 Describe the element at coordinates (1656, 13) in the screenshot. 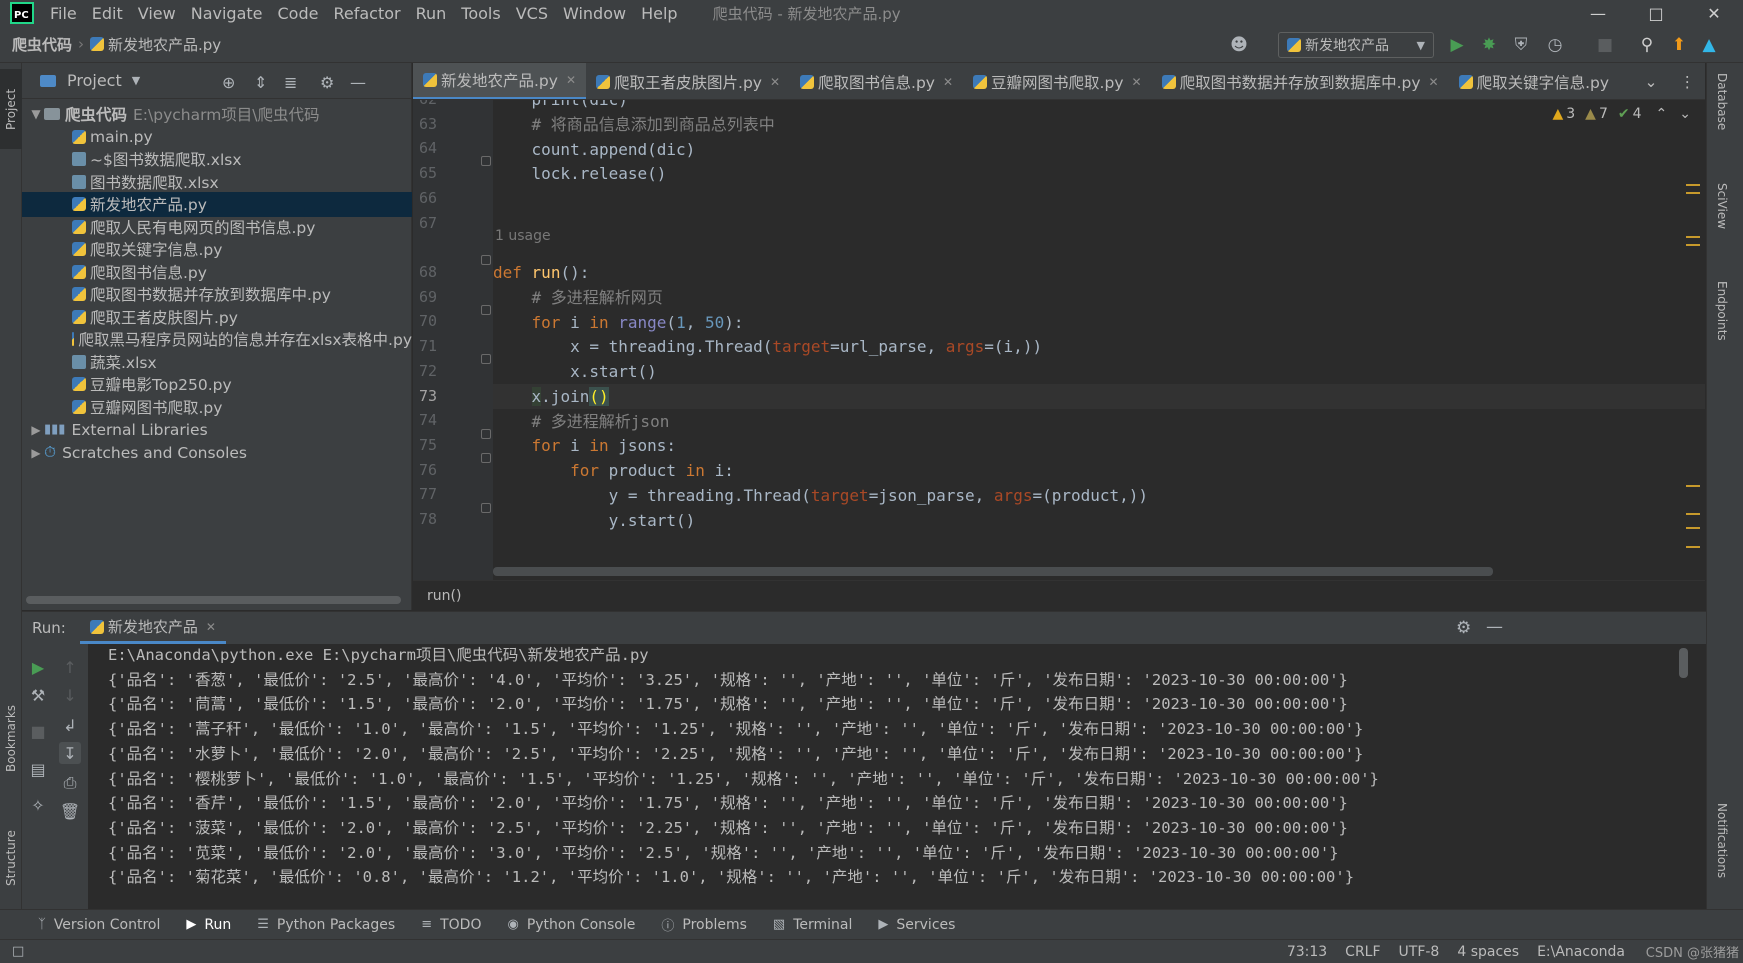

I see `maximize-icon: □` at that location.